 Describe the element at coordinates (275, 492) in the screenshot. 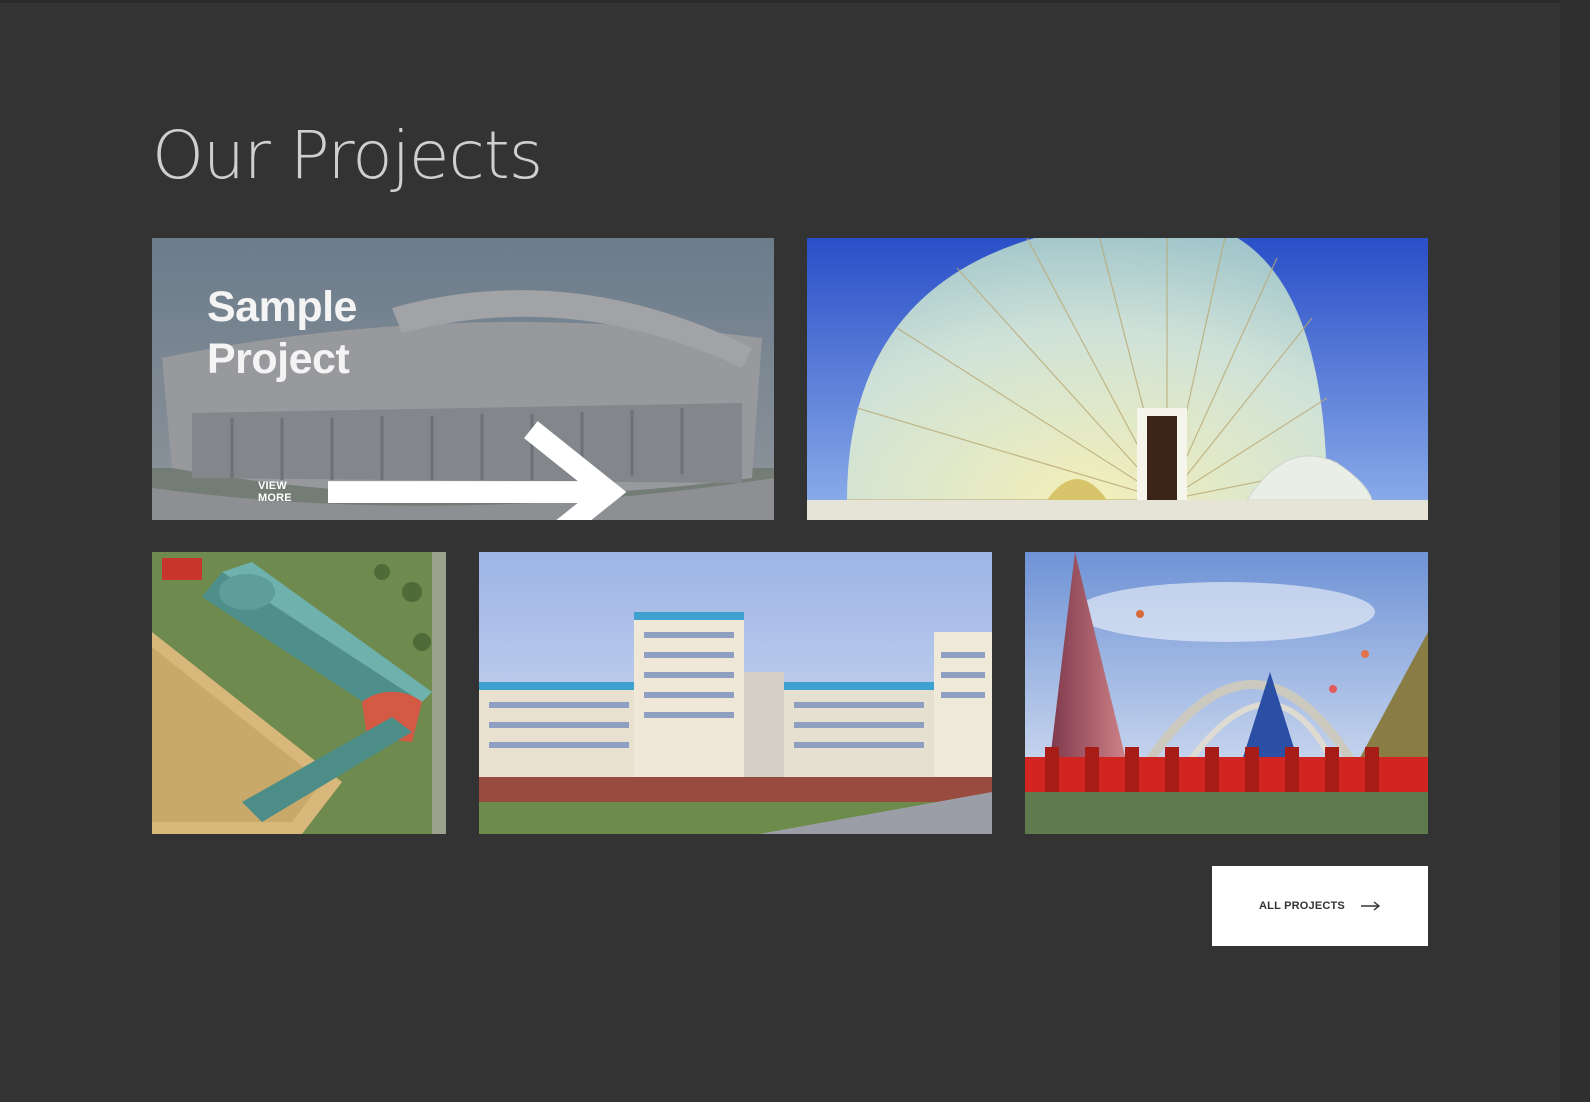

I see `view-more-label: VIEW MORE` at that location.